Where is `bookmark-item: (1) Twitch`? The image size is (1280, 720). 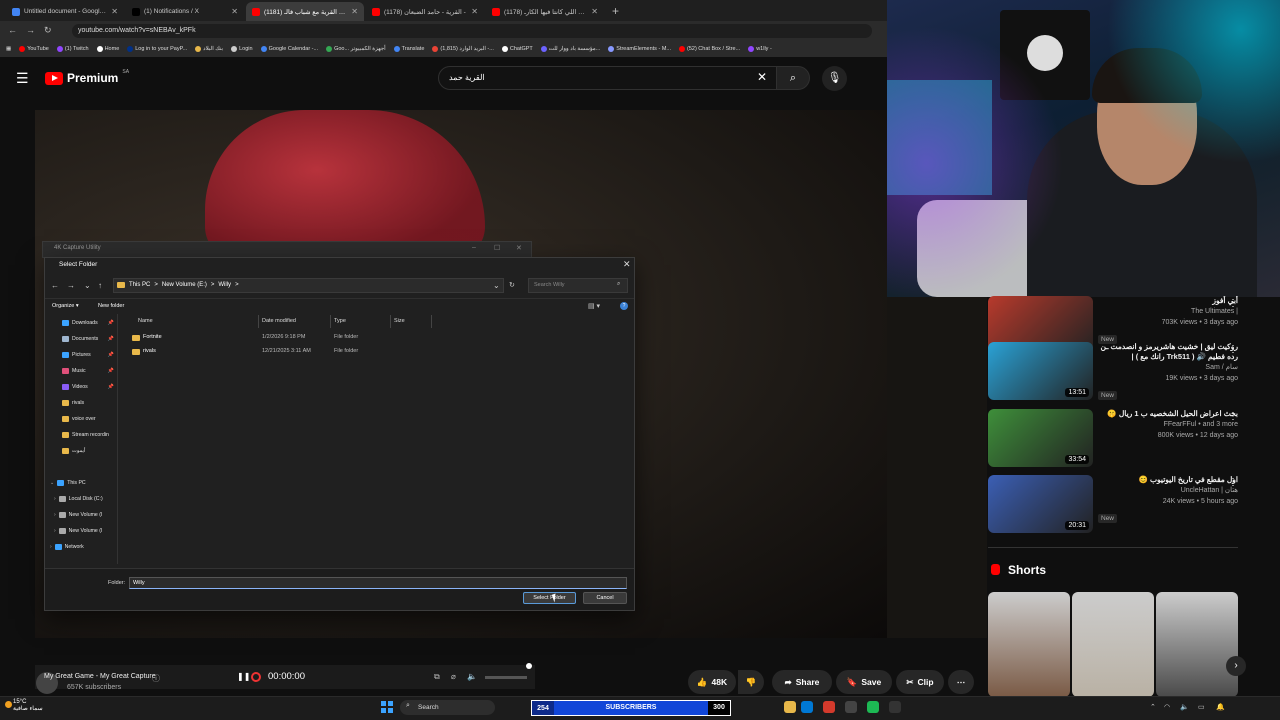 bookmark-item: (1) Twitch is located at coordinates (72, 49).